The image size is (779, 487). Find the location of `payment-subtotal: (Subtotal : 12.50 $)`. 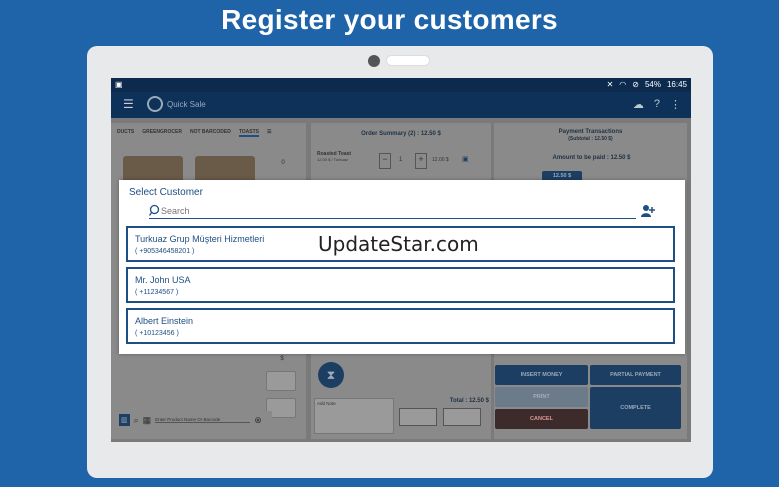

payment-subtotal: (Subtotal : 12.50 $) is located at coordinates (590, 139).